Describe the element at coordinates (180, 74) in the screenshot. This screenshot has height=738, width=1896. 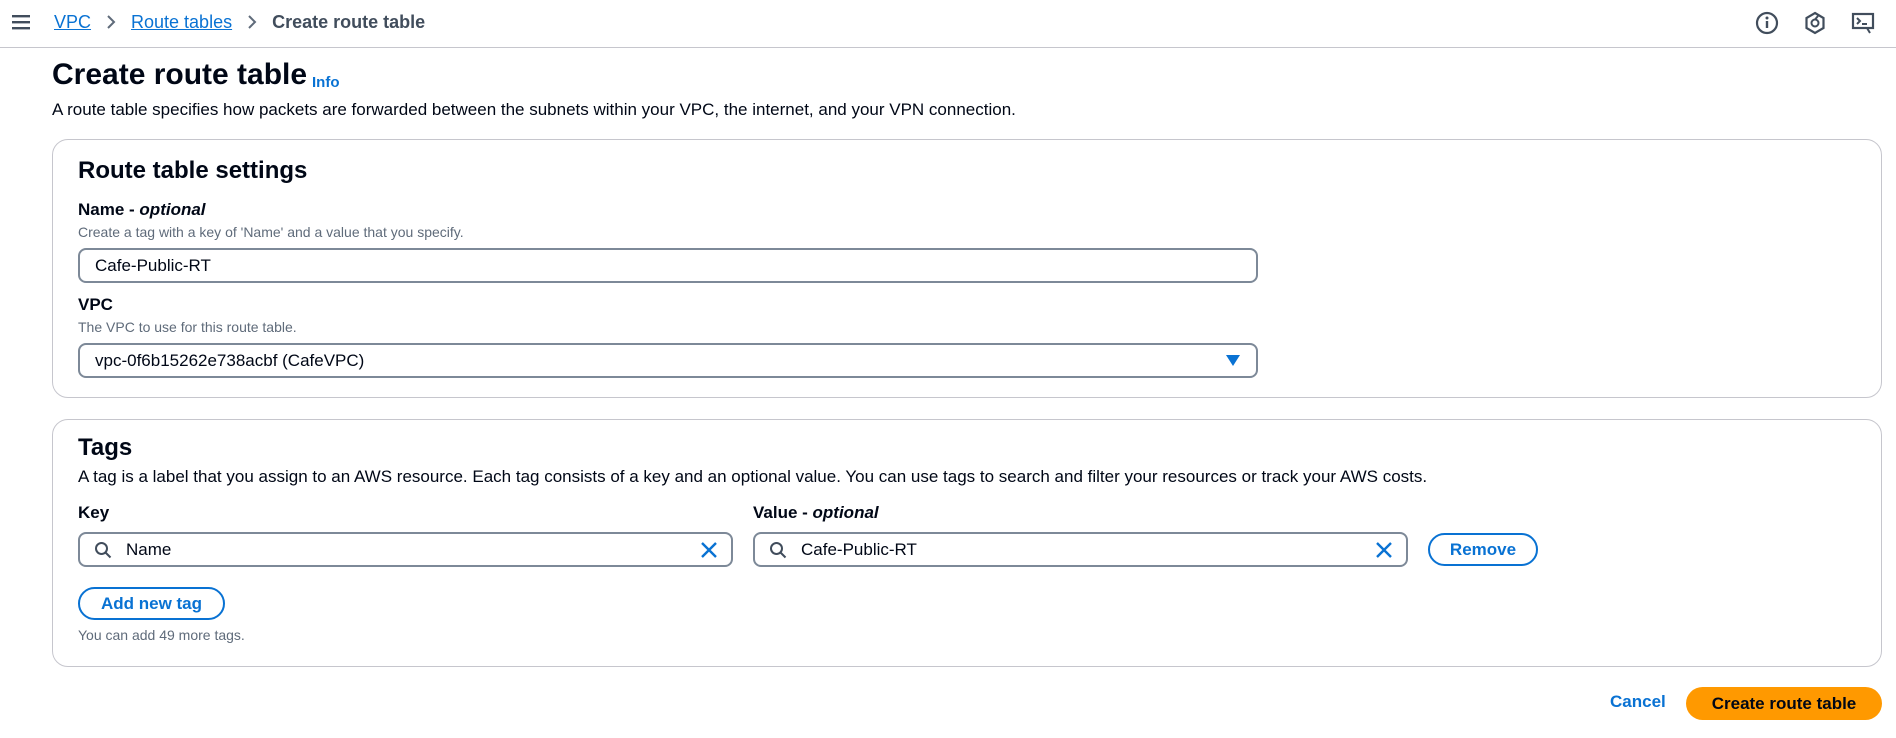
I see `page-title: Create route table` at that location.